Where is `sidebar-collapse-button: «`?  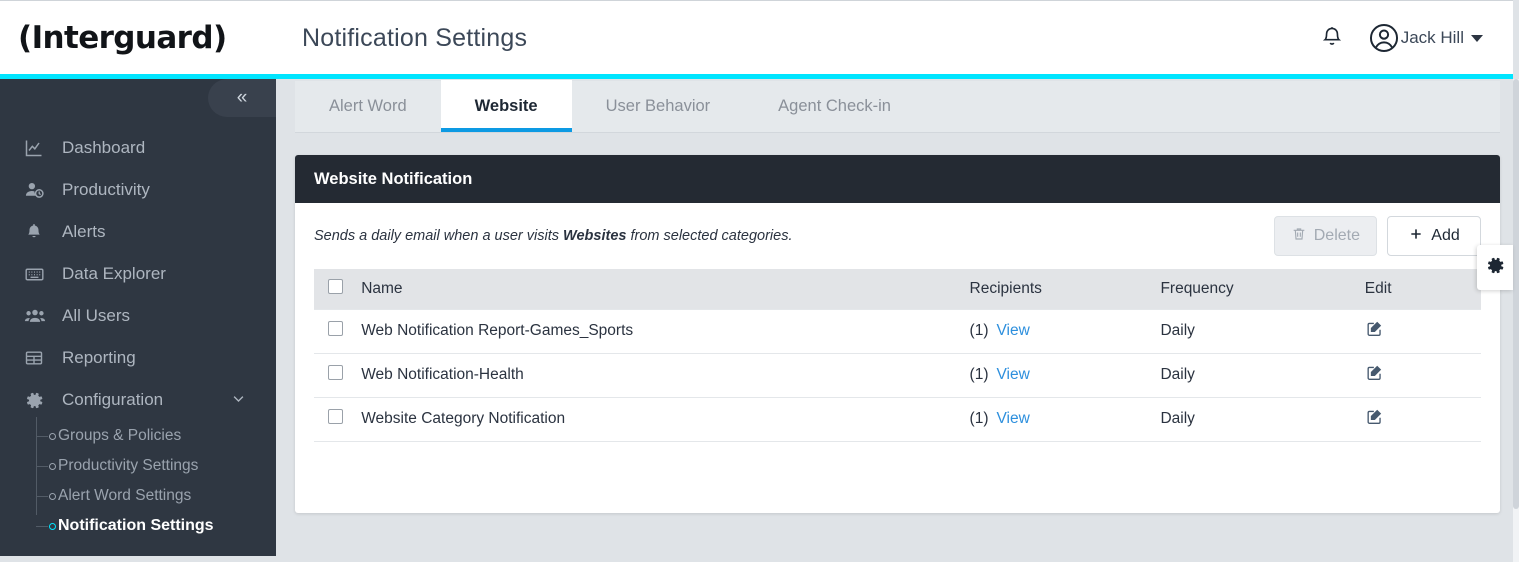
sidebar-collapse-button: « is located at coordinates (242, 98).